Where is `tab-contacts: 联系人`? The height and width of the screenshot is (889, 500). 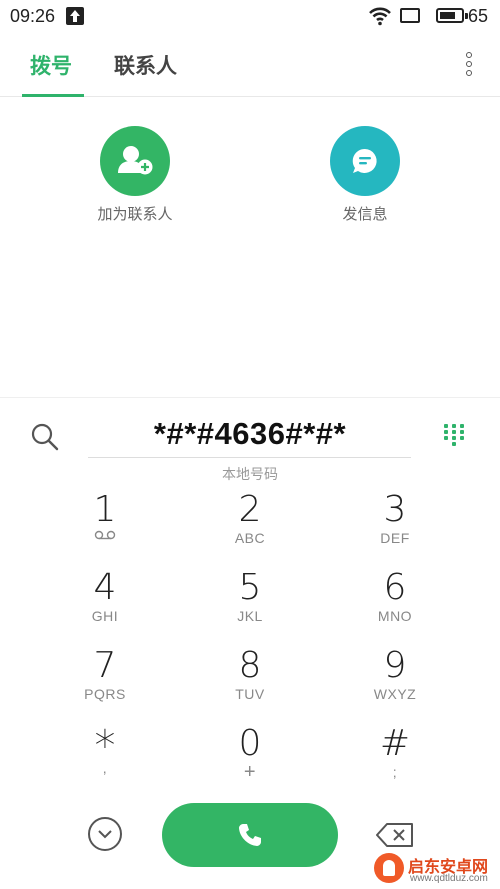 tab-contacts: 联系人 is located at coordinates (145, 65).